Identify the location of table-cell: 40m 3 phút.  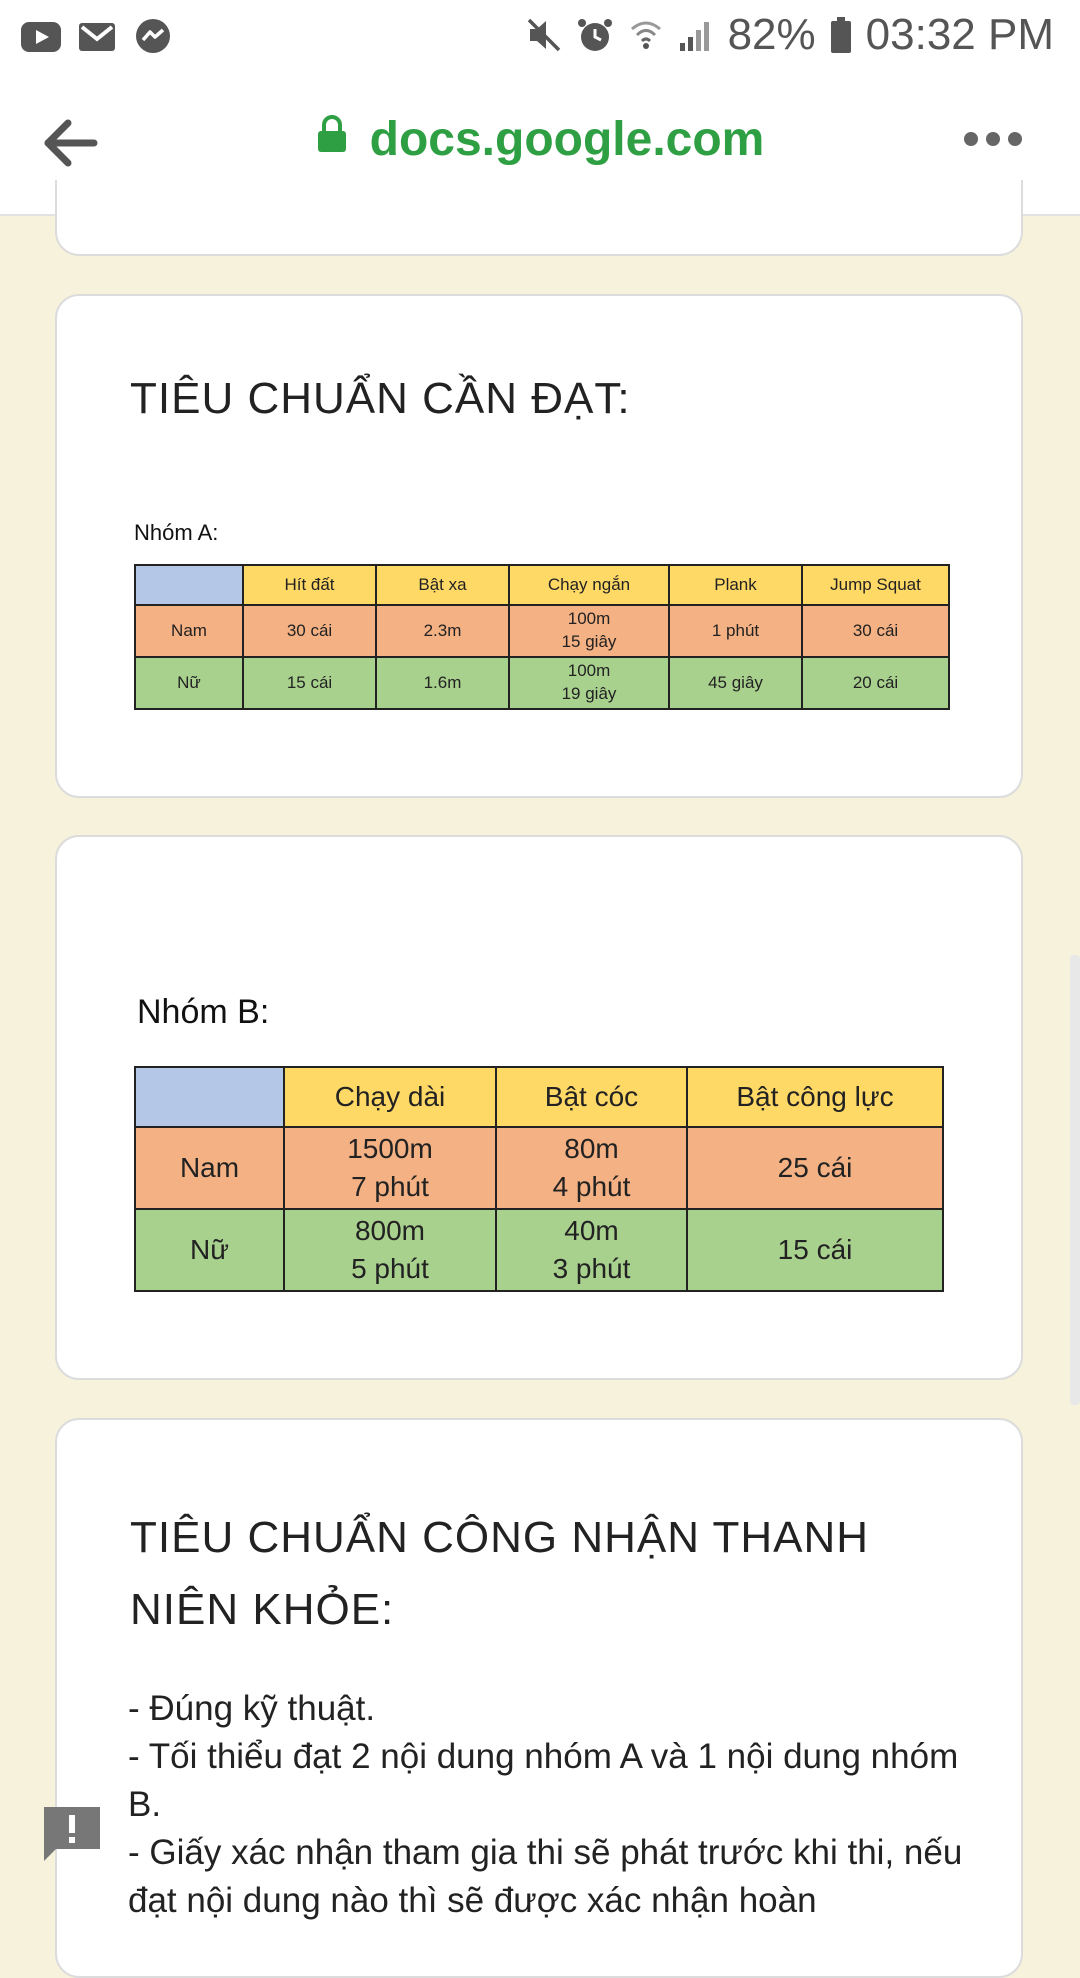
(591, 1250).